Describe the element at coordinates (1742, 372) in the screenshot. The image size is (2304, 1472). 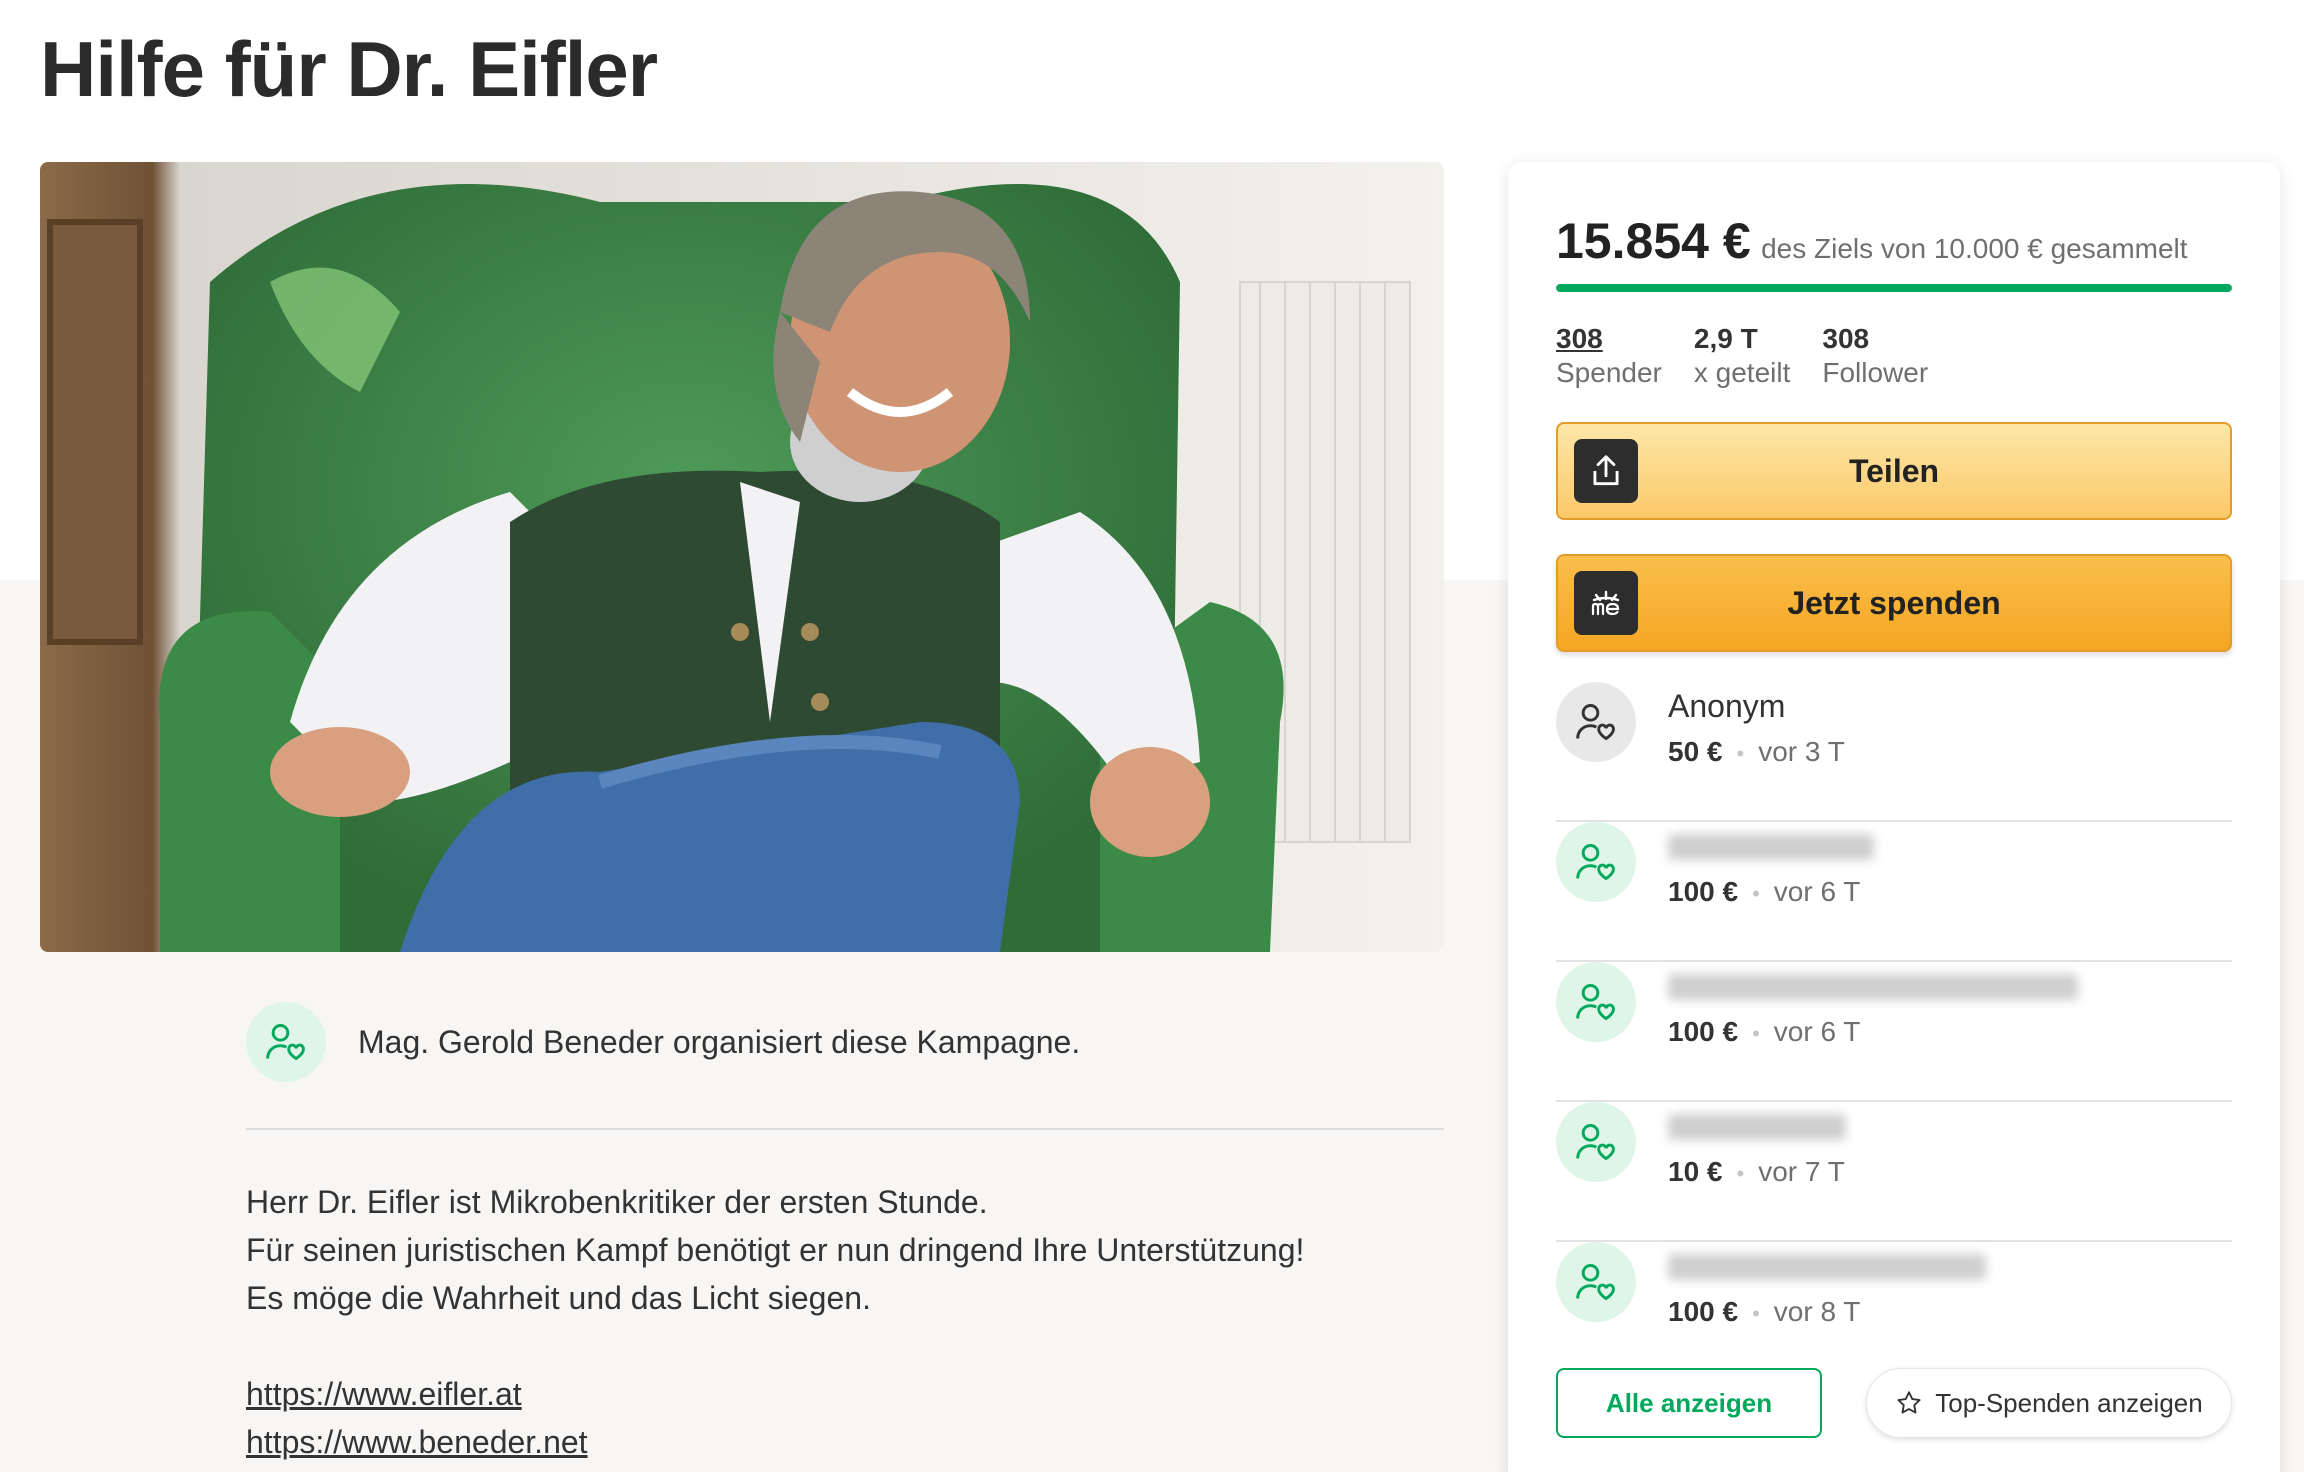
I see `shares-label: x geteilt` at that location.